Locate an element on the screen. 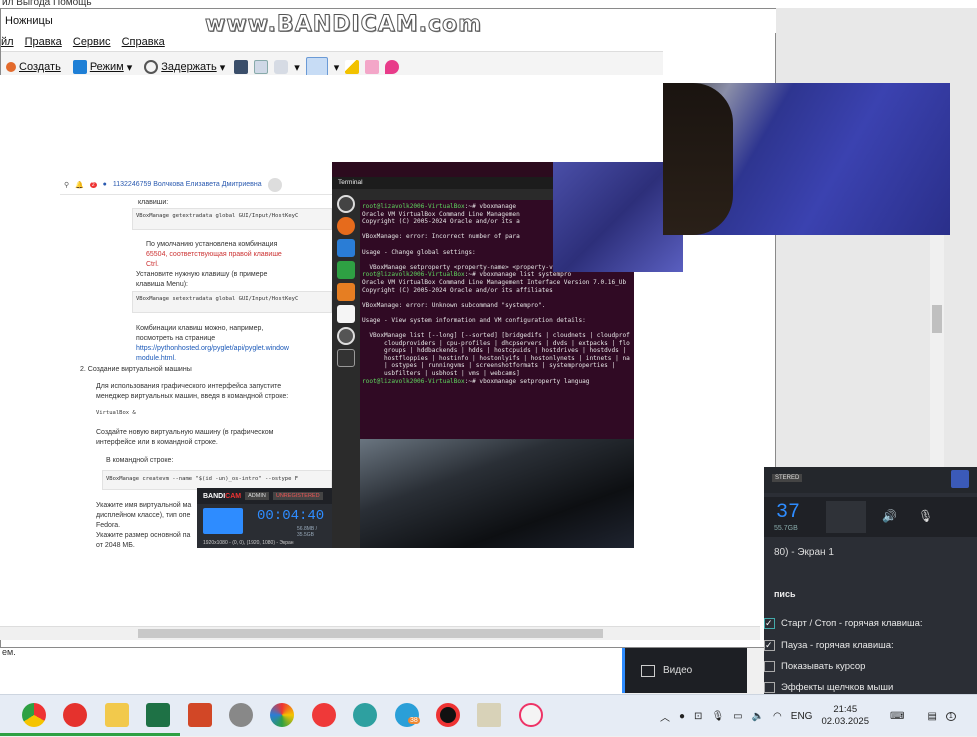 This screenshot has height=737, width=977. chevron-up-icon: ︿ is located at coordinates (665, 716).